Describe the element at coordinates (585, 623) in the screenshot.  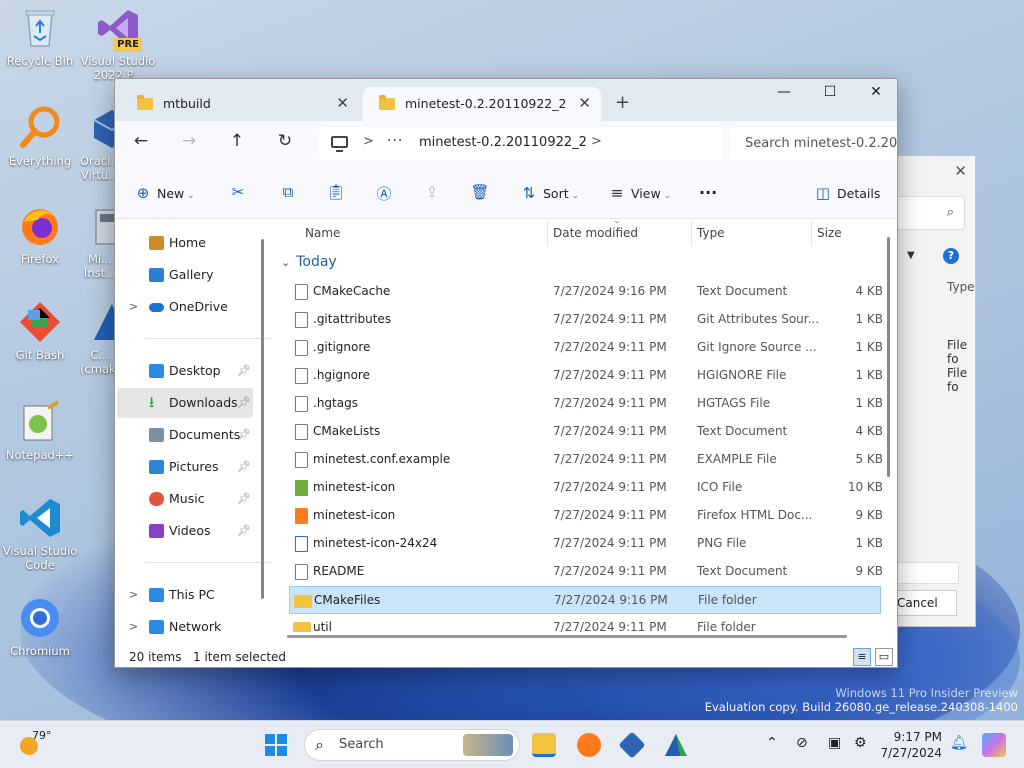
I see `table-row: util 7/27/2024 9:11 PM File folder` at that location.